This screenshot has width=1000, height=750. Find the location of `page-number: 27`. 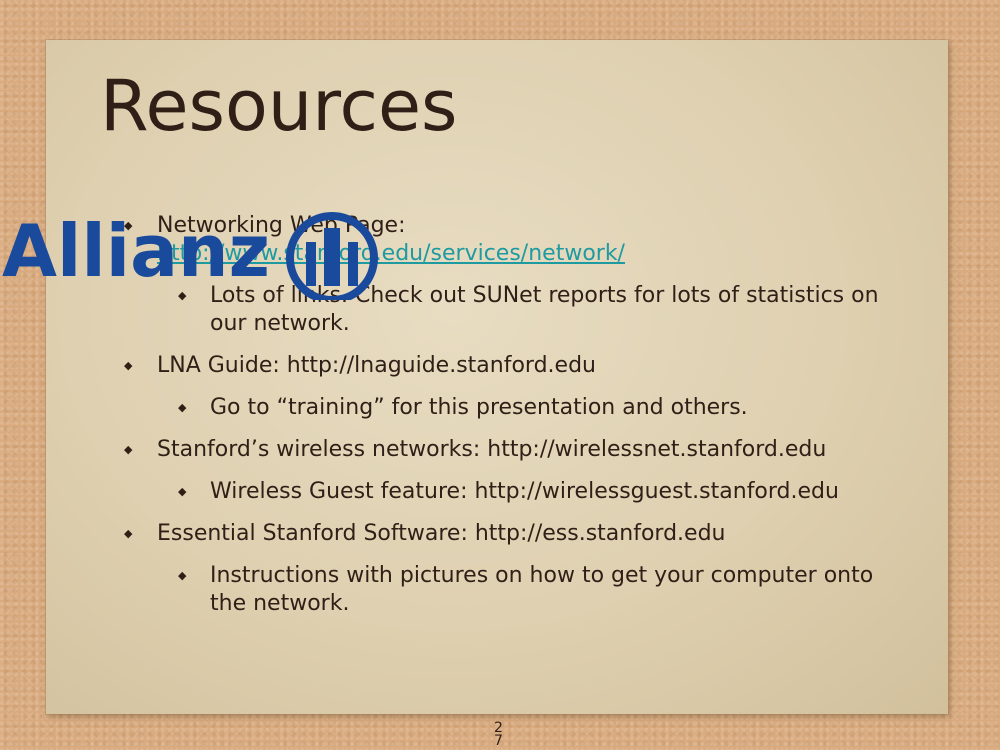

page-number: 27 is located at coordinates (498, 734).